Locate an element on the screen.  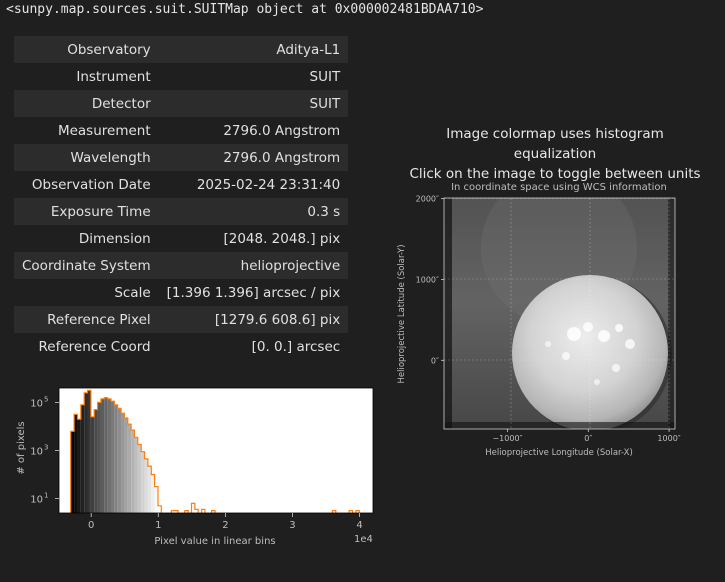
map-xtick-label: 1000″ is located at coordinates (668, 438).